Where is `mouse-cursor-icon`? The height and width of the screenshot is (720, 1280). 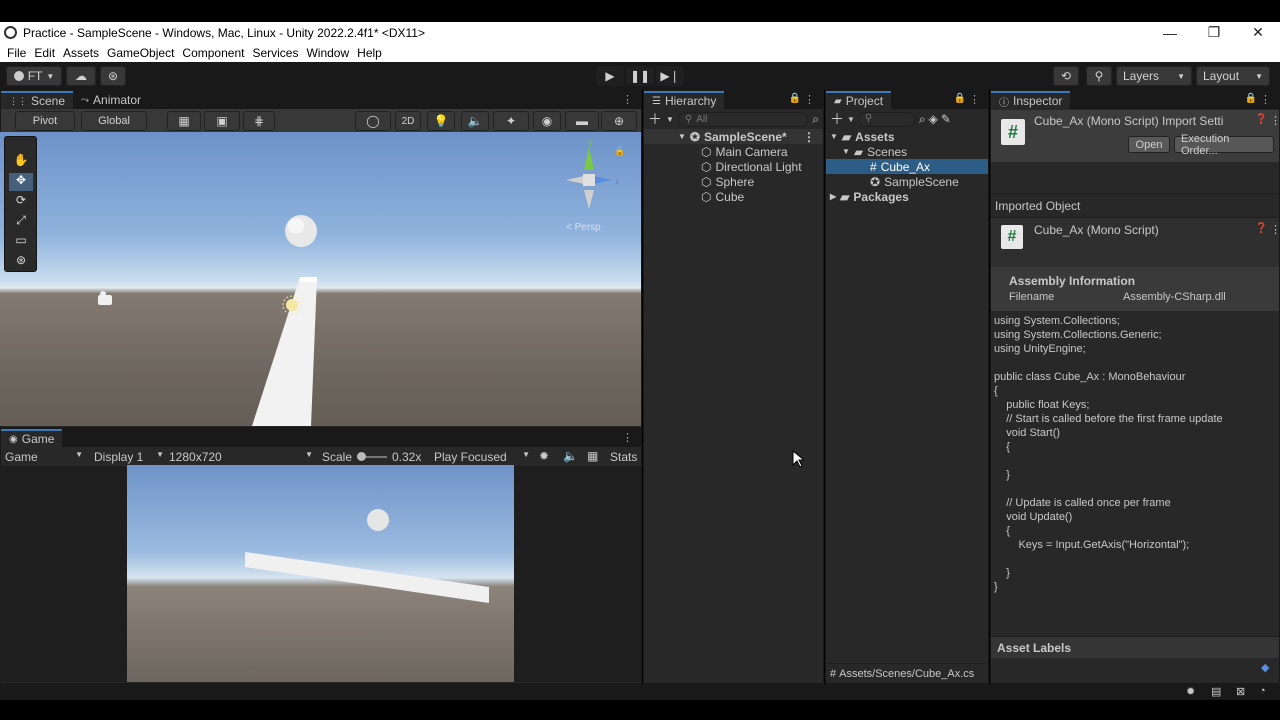
mouse-cursor-icon is located at coordinates (798, 459).